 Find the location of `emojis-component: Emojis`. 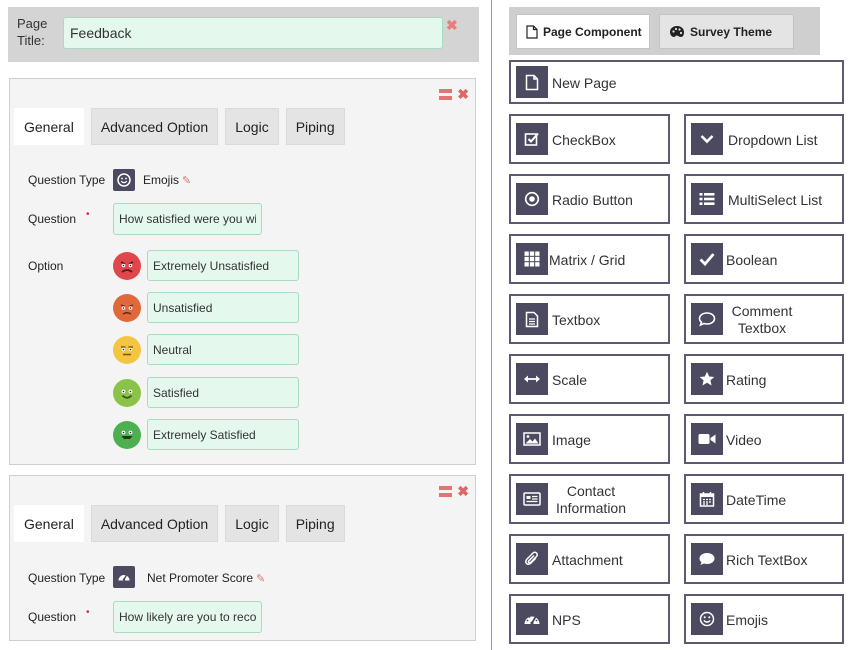

emojis-component: Emojis is located at coordinates (764, 619).